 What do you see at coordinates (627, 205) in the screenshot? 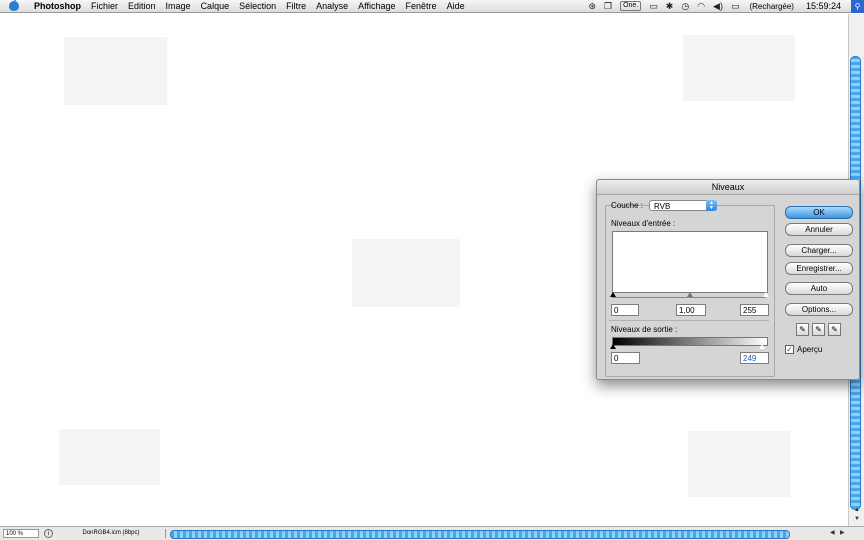
I see `channel-label: Couche :` at bounding box center [627, 205].